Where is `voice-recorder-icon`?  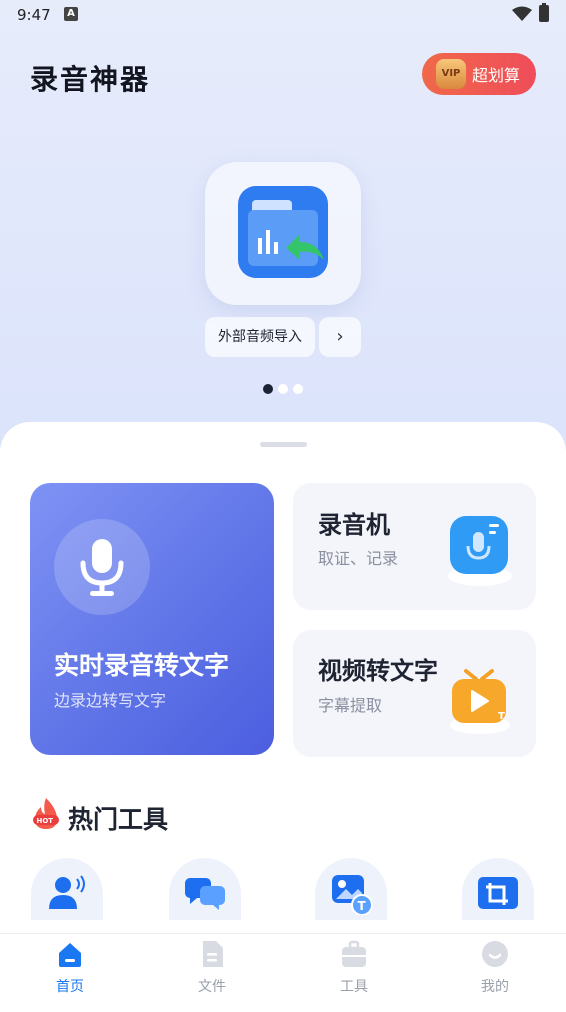 voice-recorder-icon is located at coordinates (480, 551).